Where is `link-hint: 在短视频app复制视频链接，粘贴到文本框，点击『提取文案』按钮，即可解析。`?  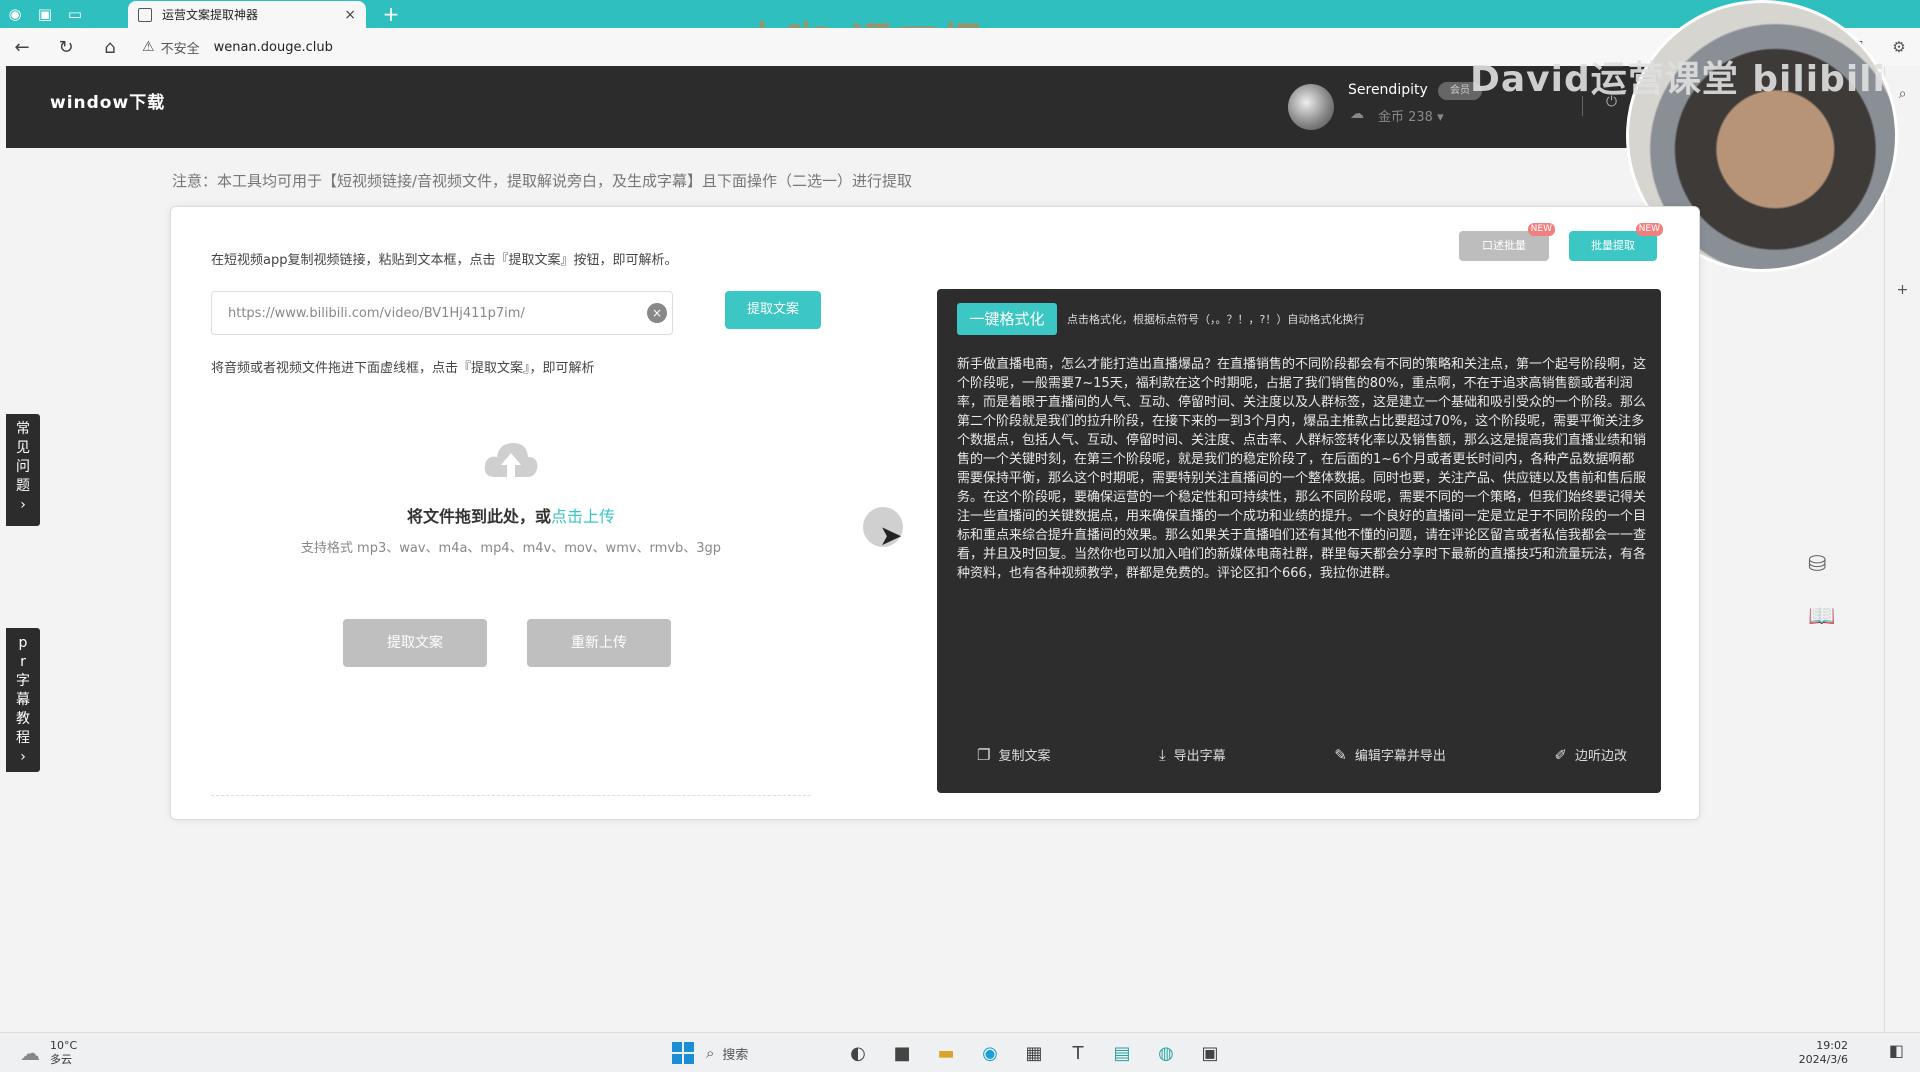
link-hint: 在短视频app复制视频链接，粘贴到文本框，点击『提取文案』按钮，即可解析。 is located at coordinates (444, 260).